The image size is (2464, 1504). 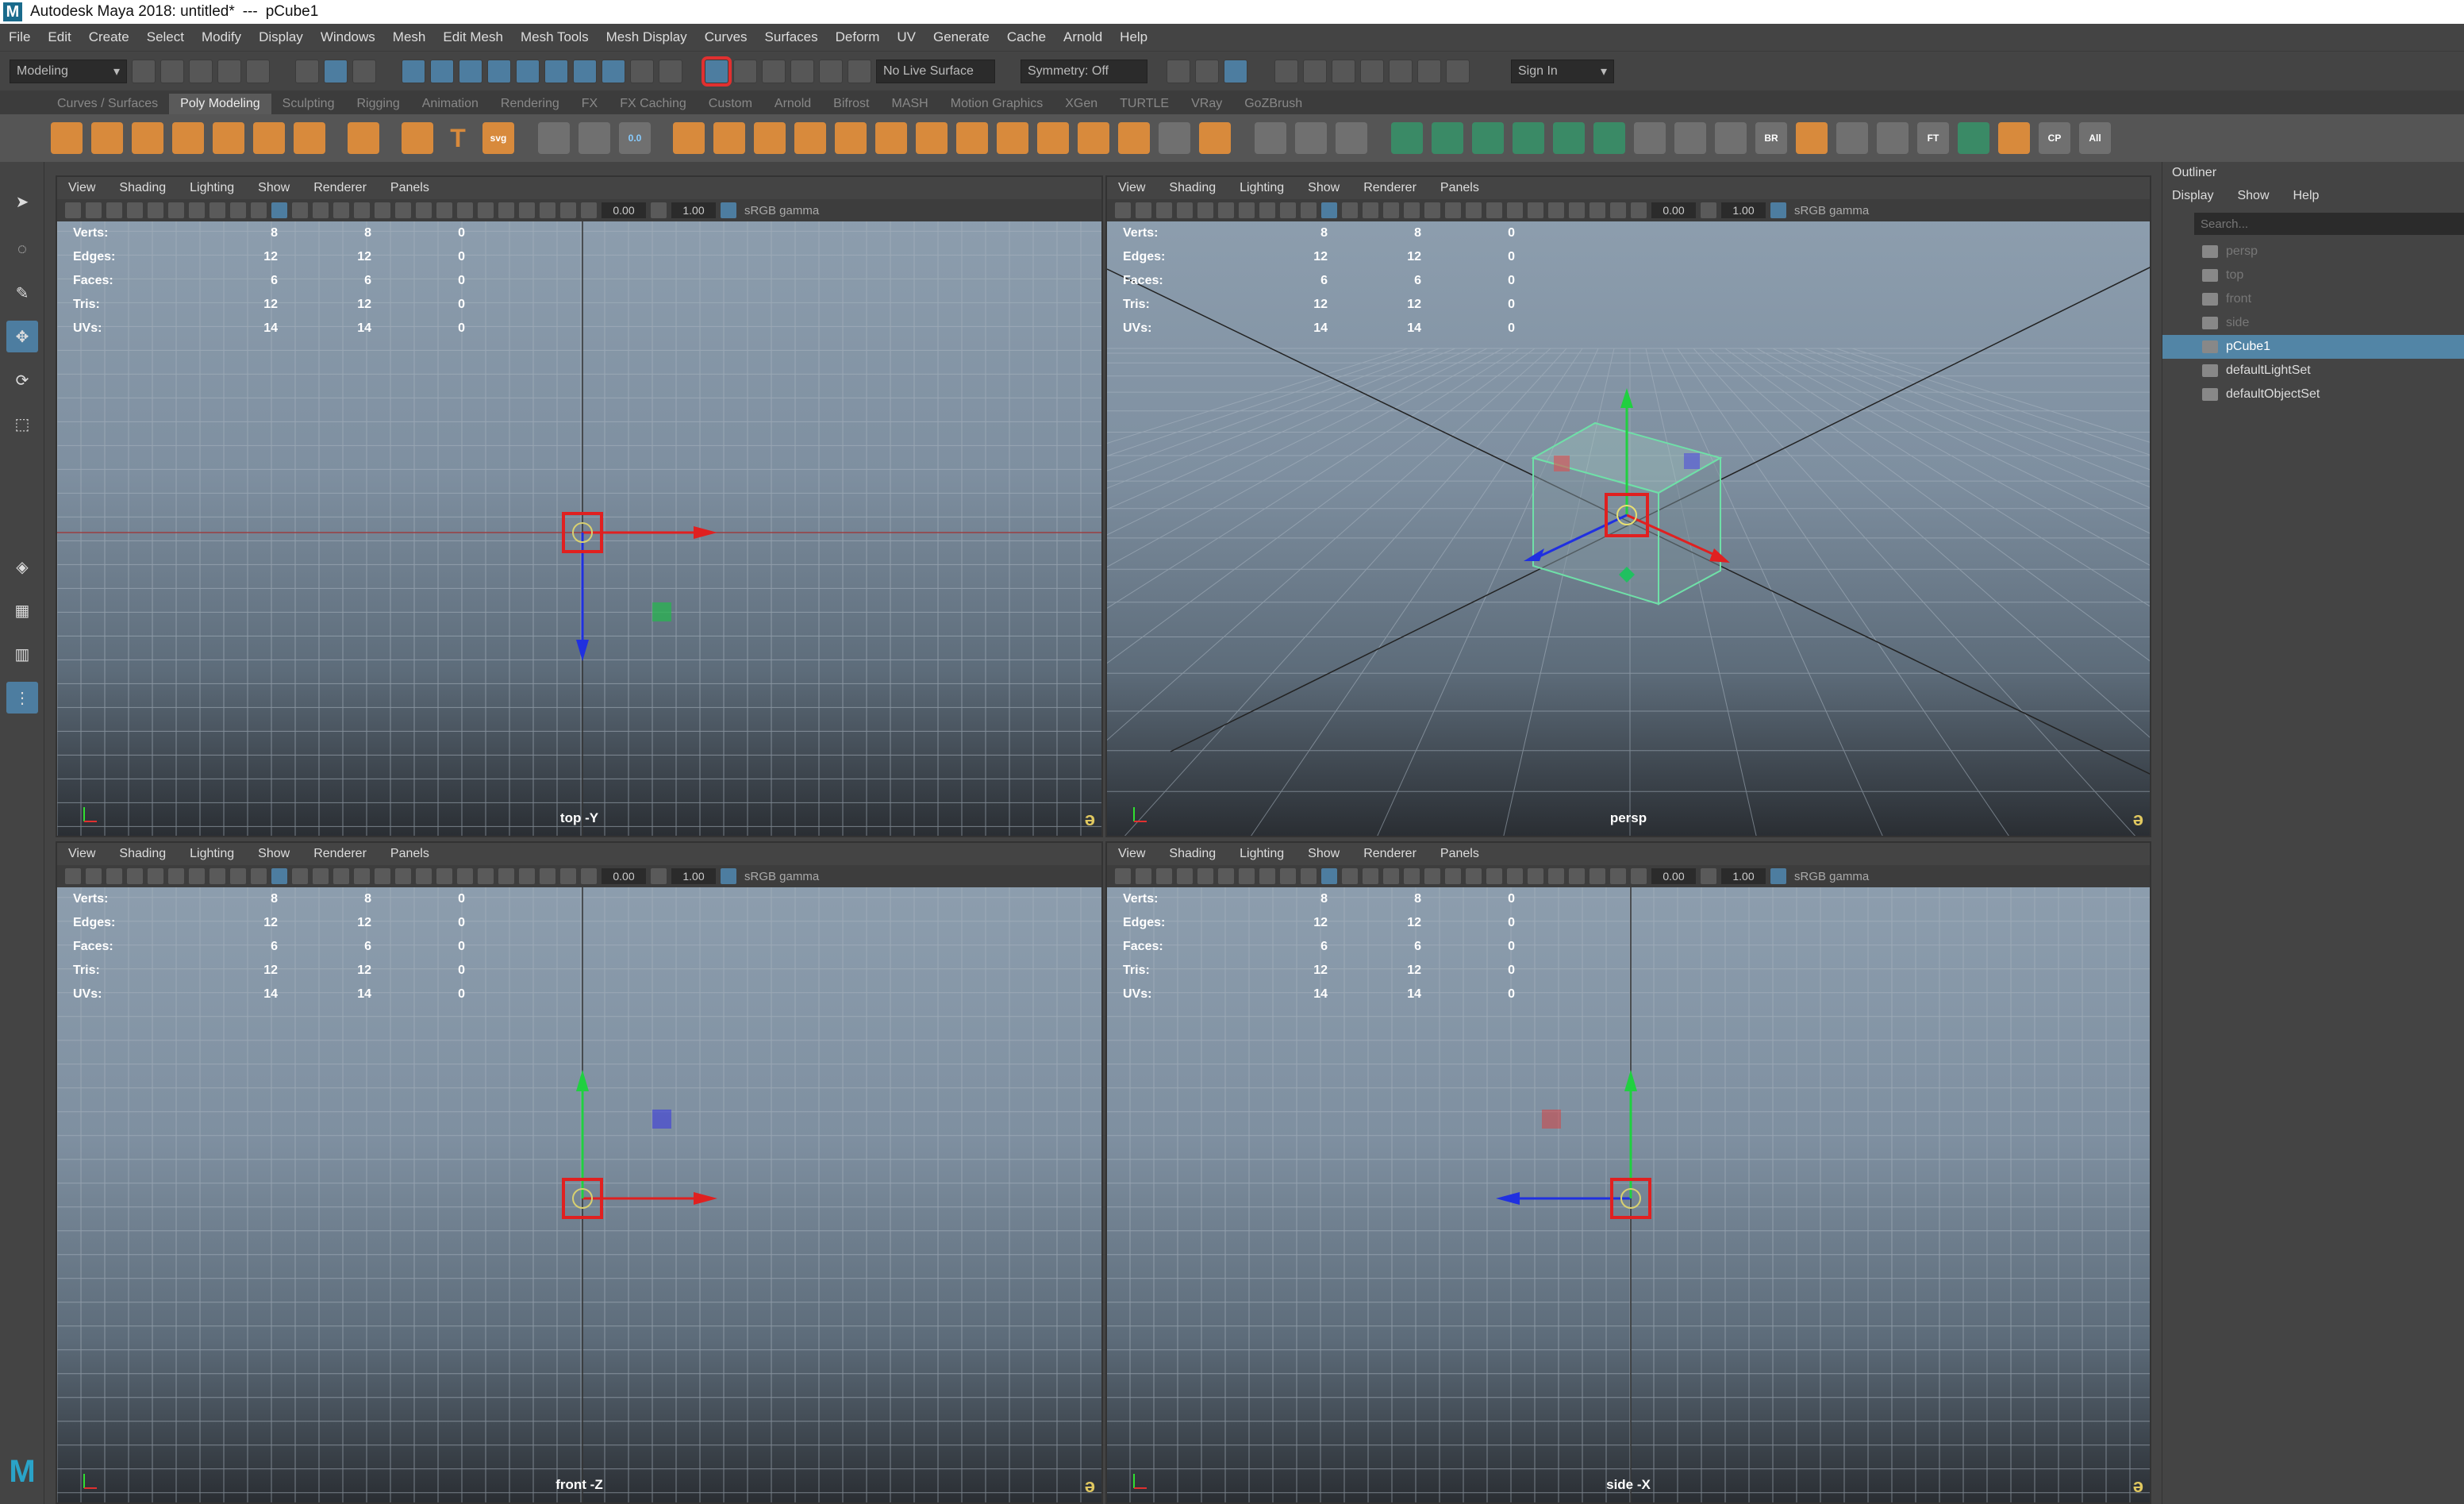 What do you see at coordinates (961, 37) in the screenshot?
I see `menu-generate: Generate` at bounding box center [961, 37].